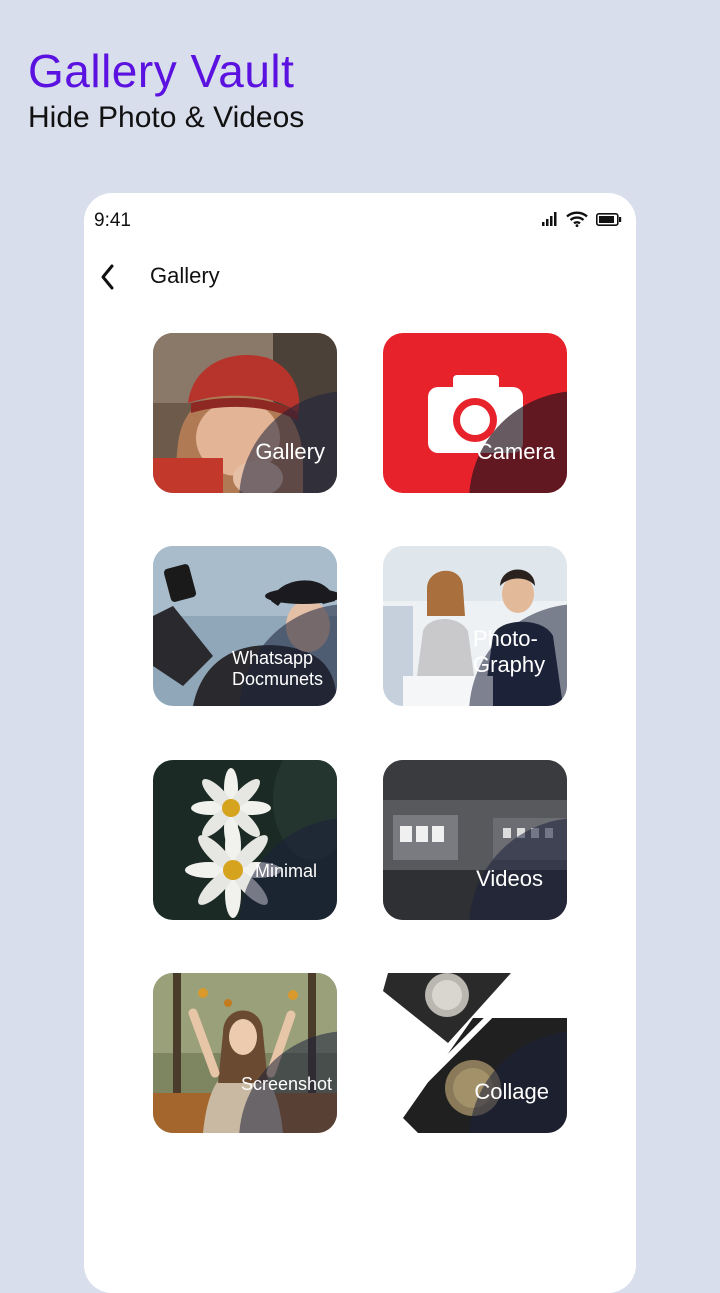  Describe the element at coordinates (509, 878) in the screenshot. I see `tile-label: Videos` at that location.